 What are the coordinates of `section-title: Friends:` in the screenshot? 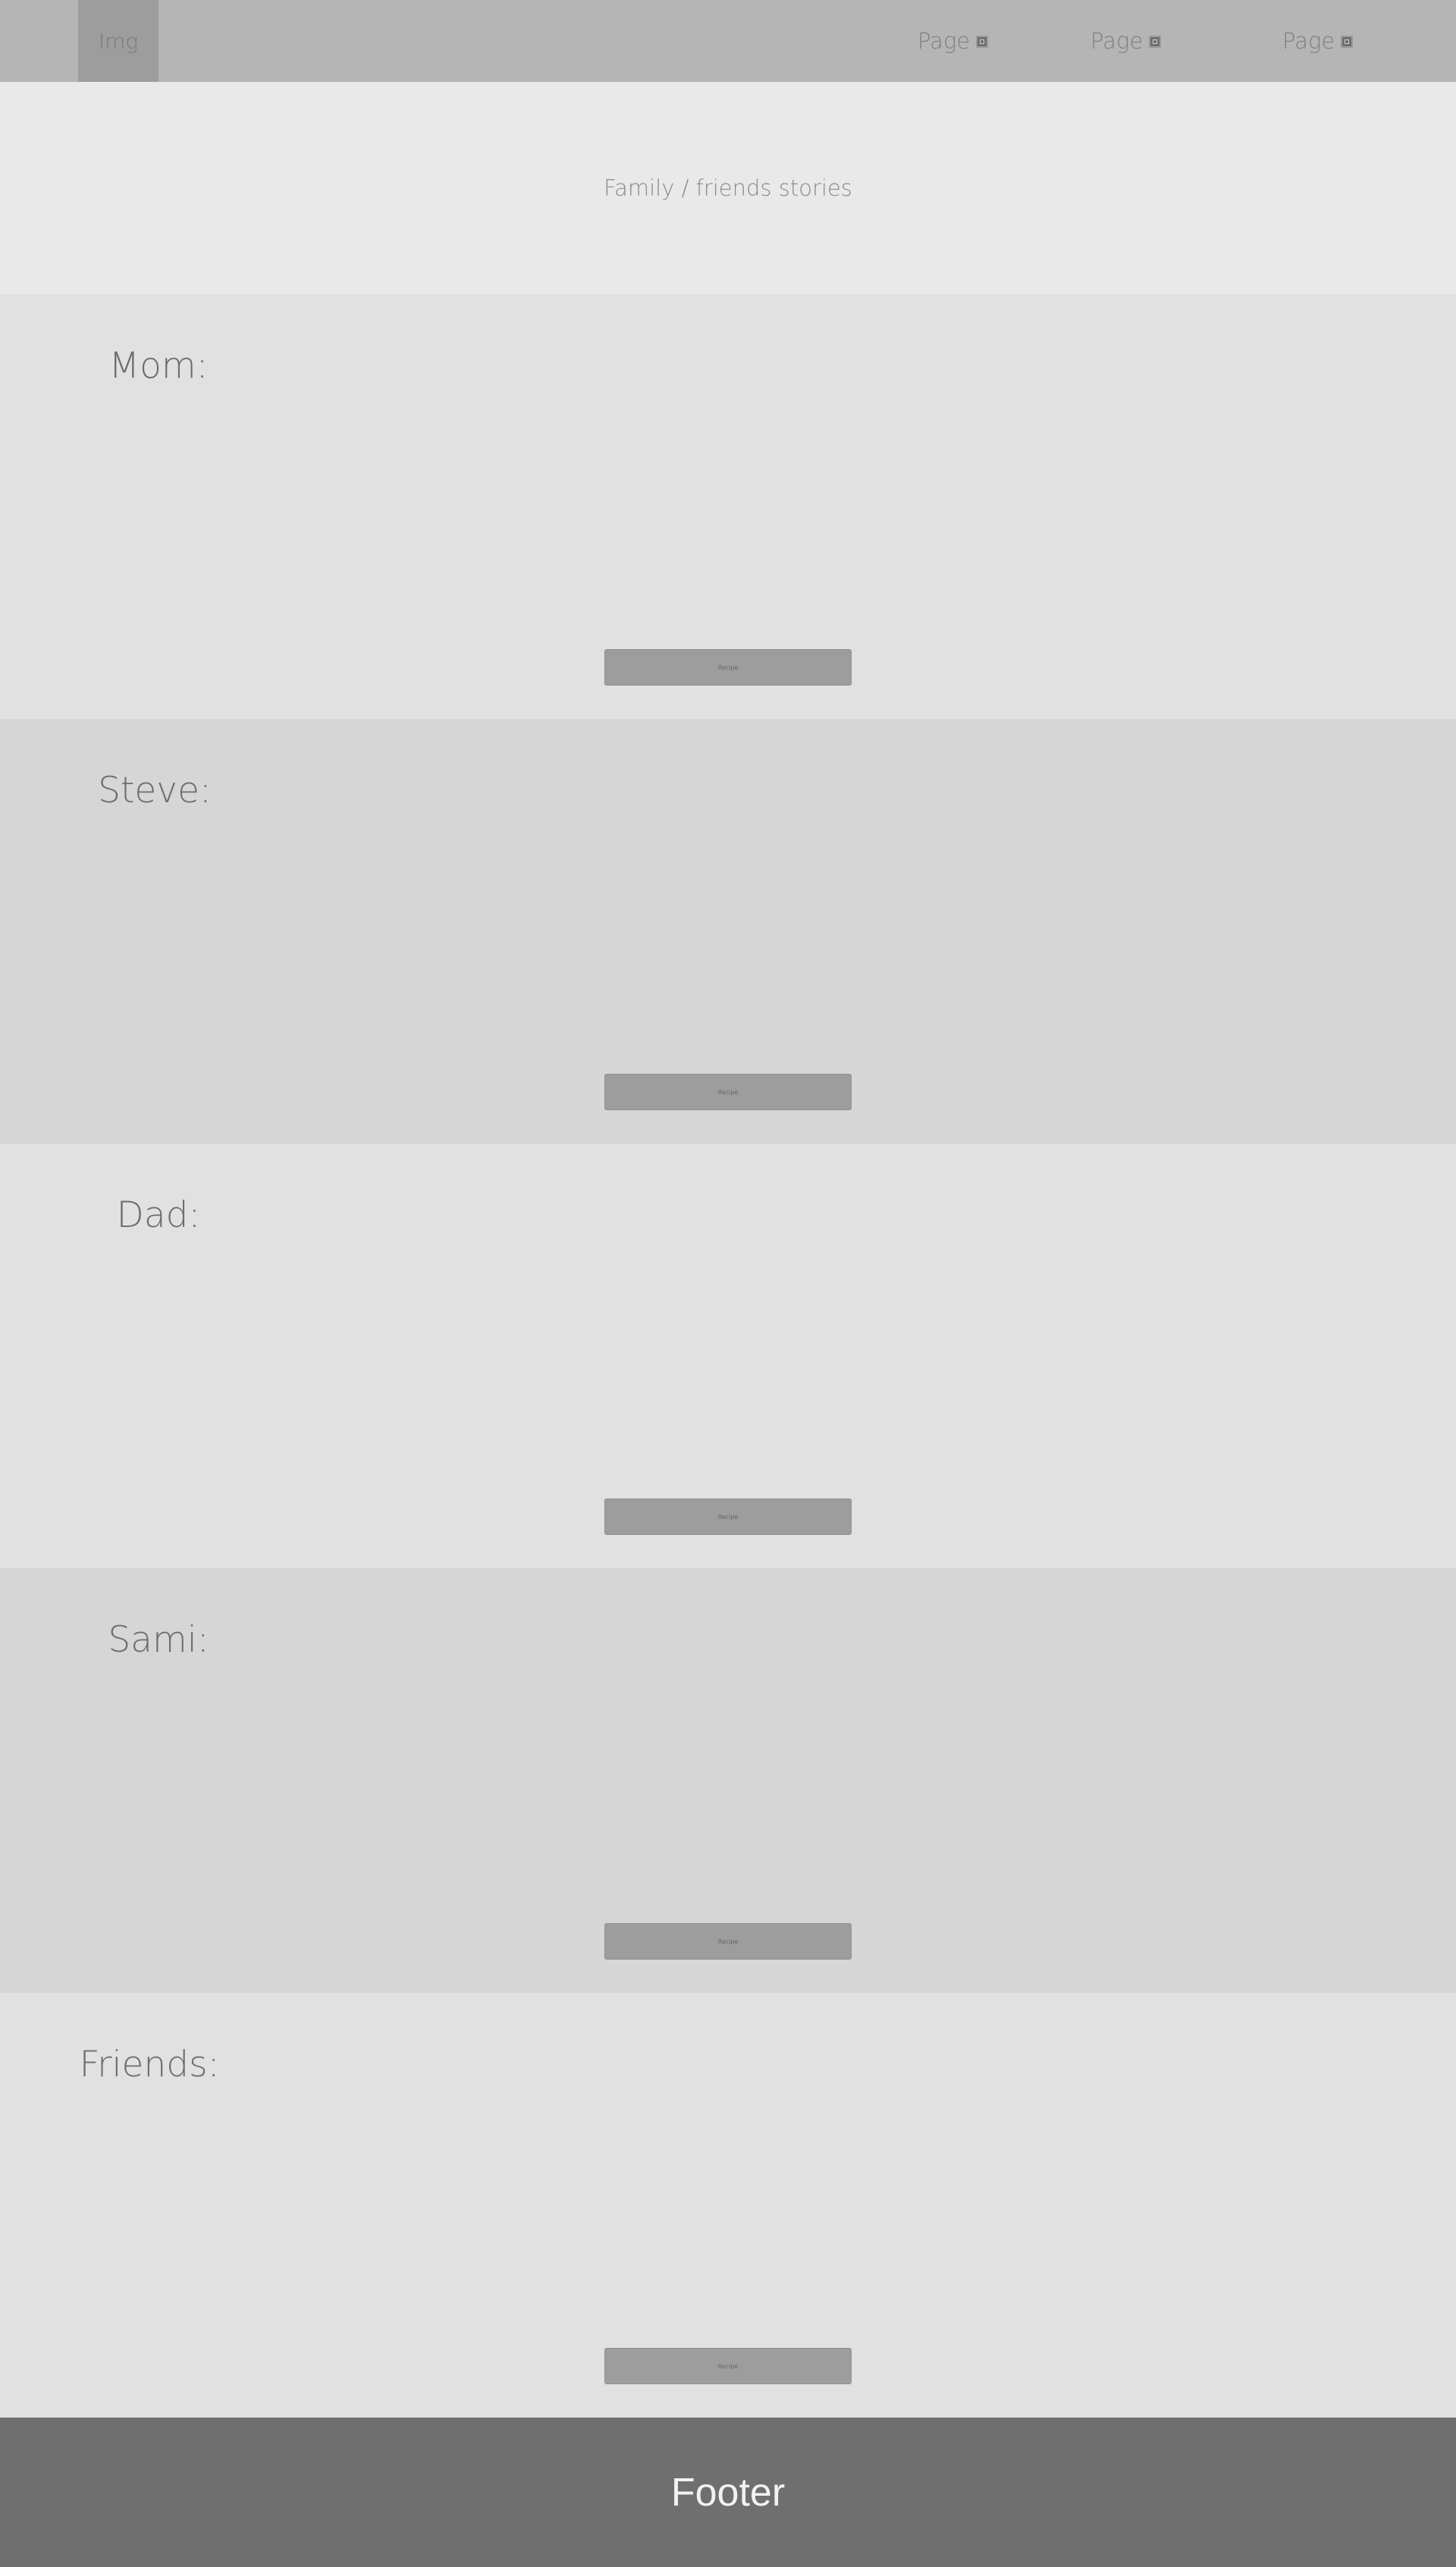 It's located at (149, 2064).